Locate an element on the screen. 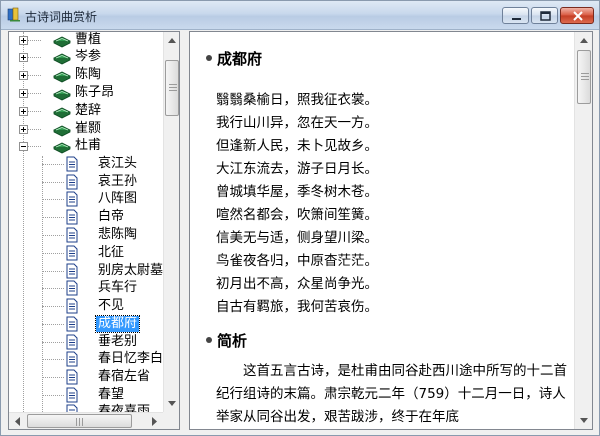 The image size is (600, 436). poem-line: 自古有羁旅，我何苦哀伤。 is located at coordinates (297, 307).